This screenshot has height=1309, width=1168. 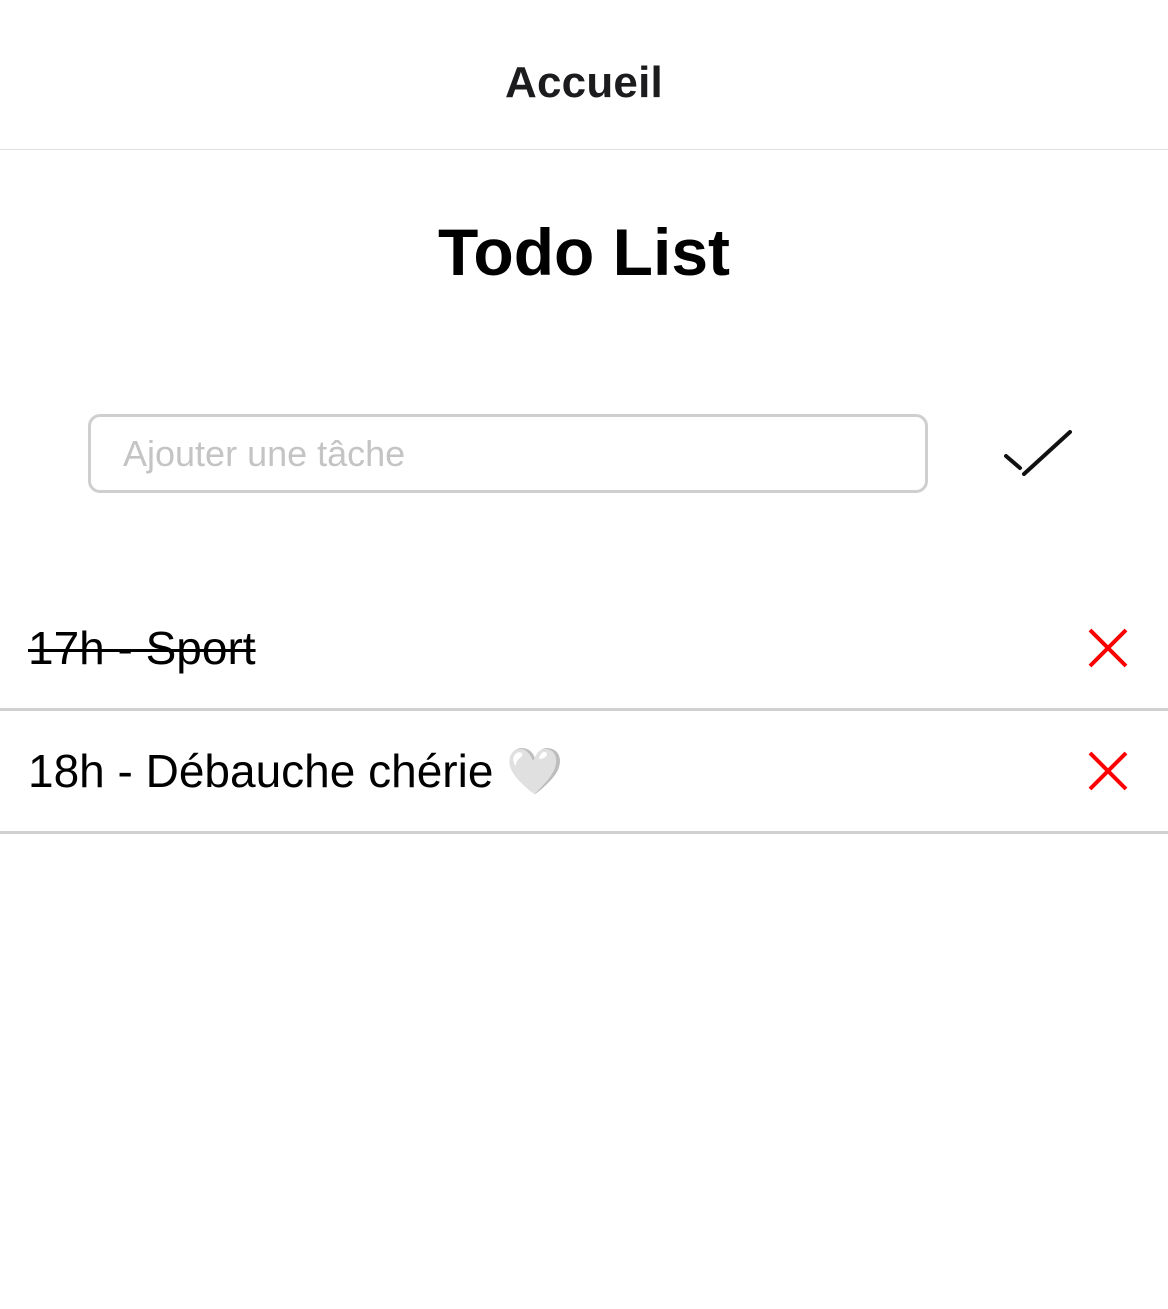 I want to click on nav-title: Accueil, so click(x=584, y=82).